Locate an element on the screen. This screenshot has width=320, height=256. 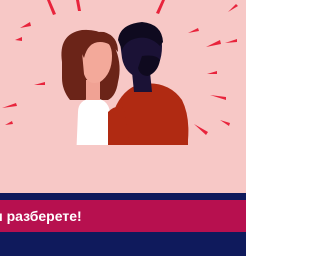
divider-stripe is located at coordinates (123, 196).